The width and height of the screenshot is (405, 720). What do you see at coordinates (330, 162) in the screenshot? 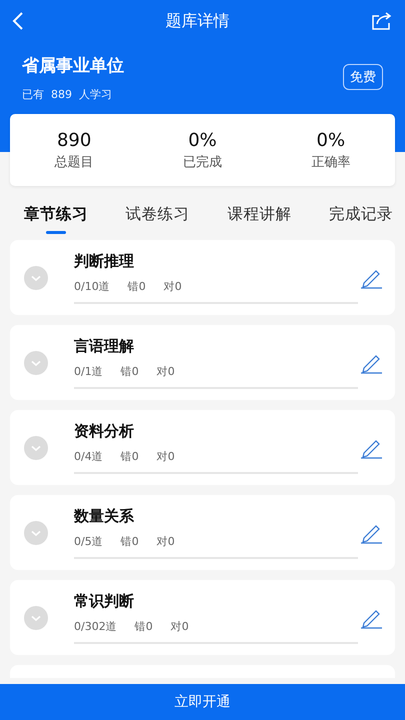
I see `stat-label: 正确率` at bounding box center [330, 162].